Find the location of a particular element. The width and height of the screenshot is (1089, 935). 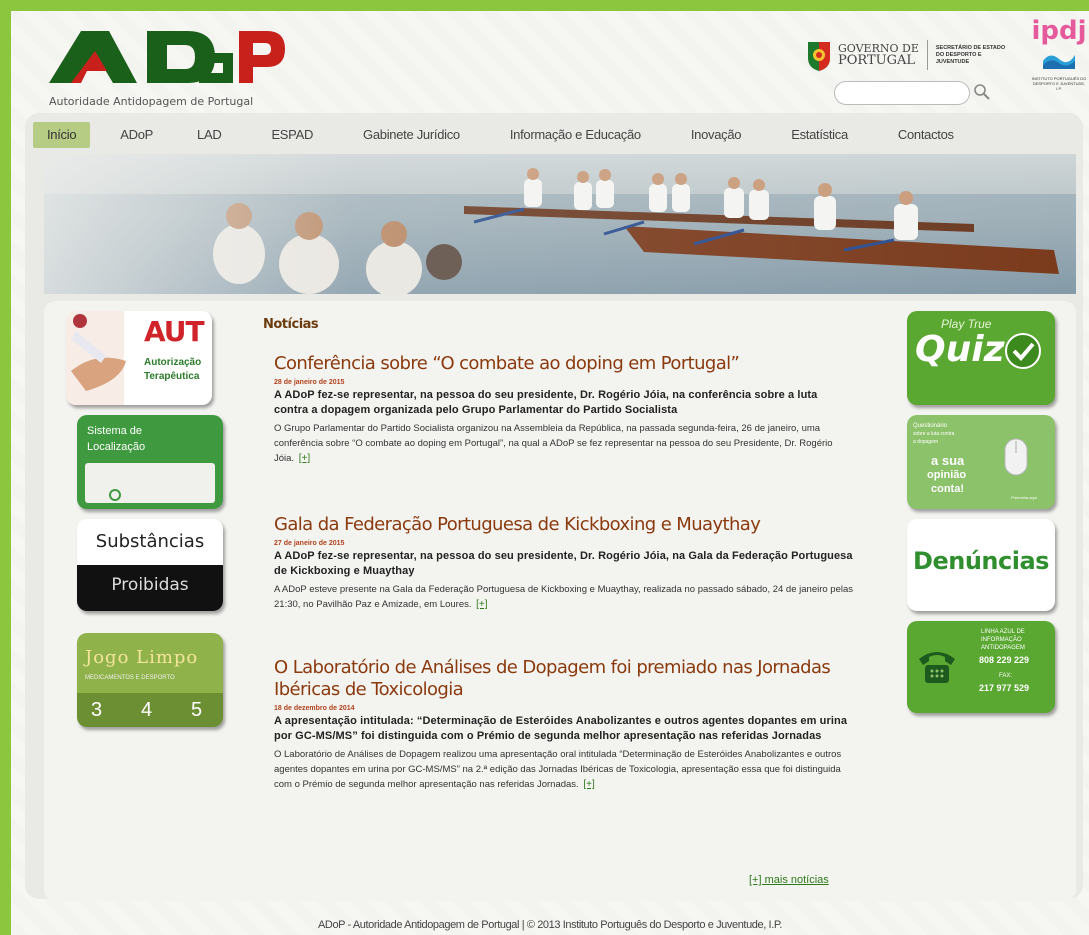

lane-number-3: 3 is located at coordinates (97, 710).